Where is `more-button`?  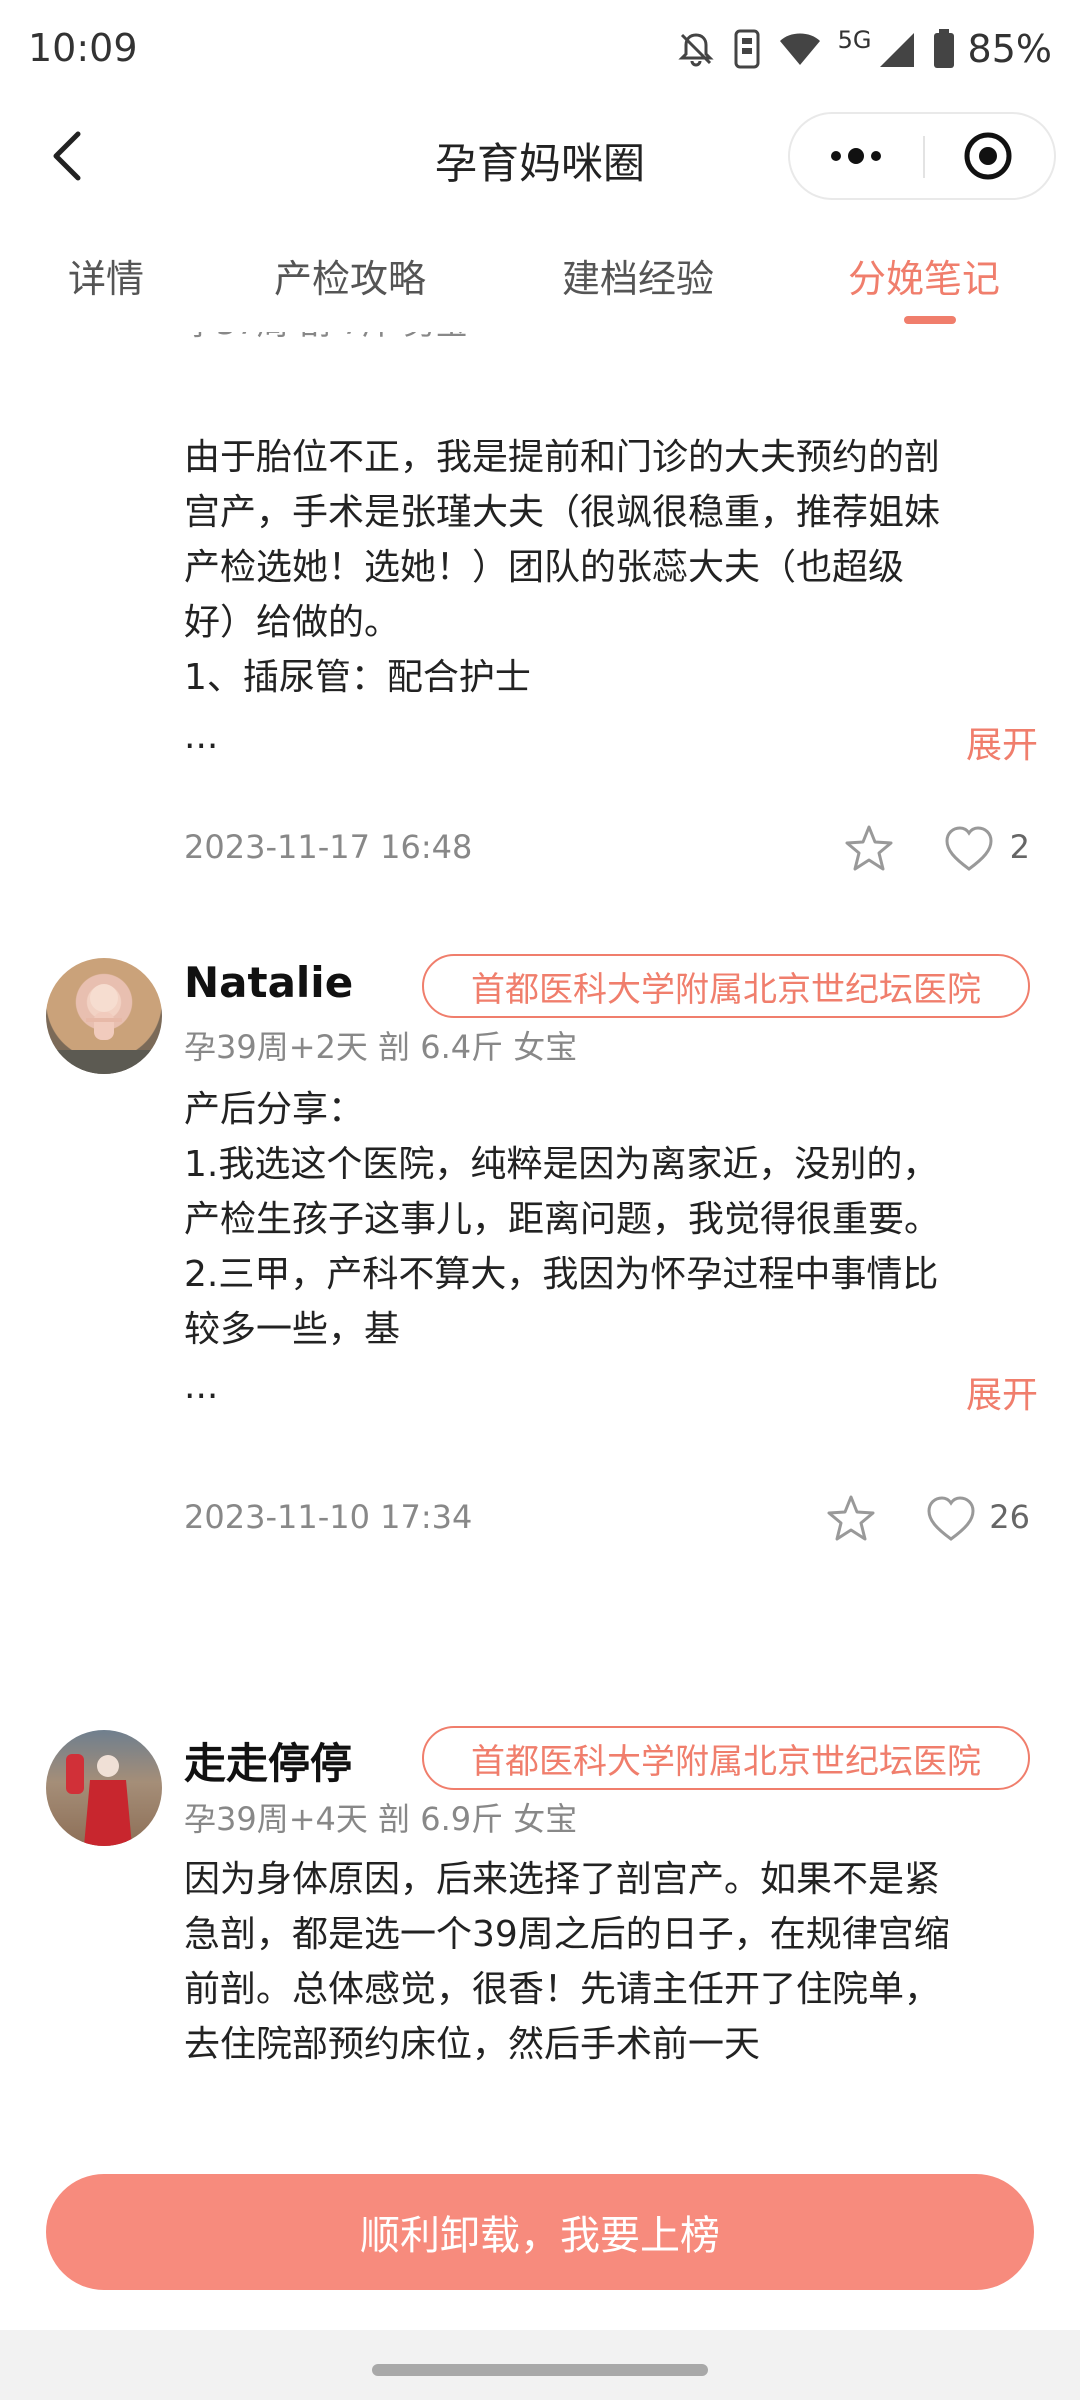 more-button is located at coordinates (856, 156).